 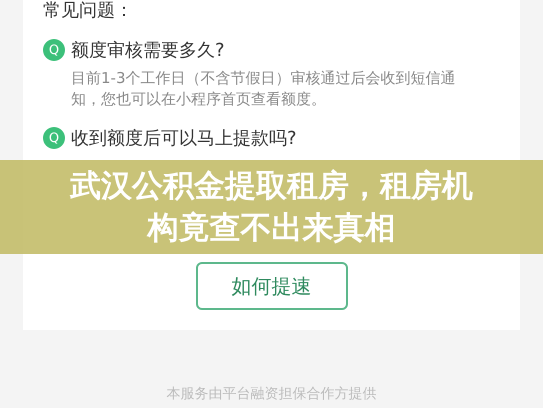 What do you see at coordinates (184, 138) in the screenshot?
I see `question-text: 收到额度后可以马上提款吗?` at bounding box center [184, 138].